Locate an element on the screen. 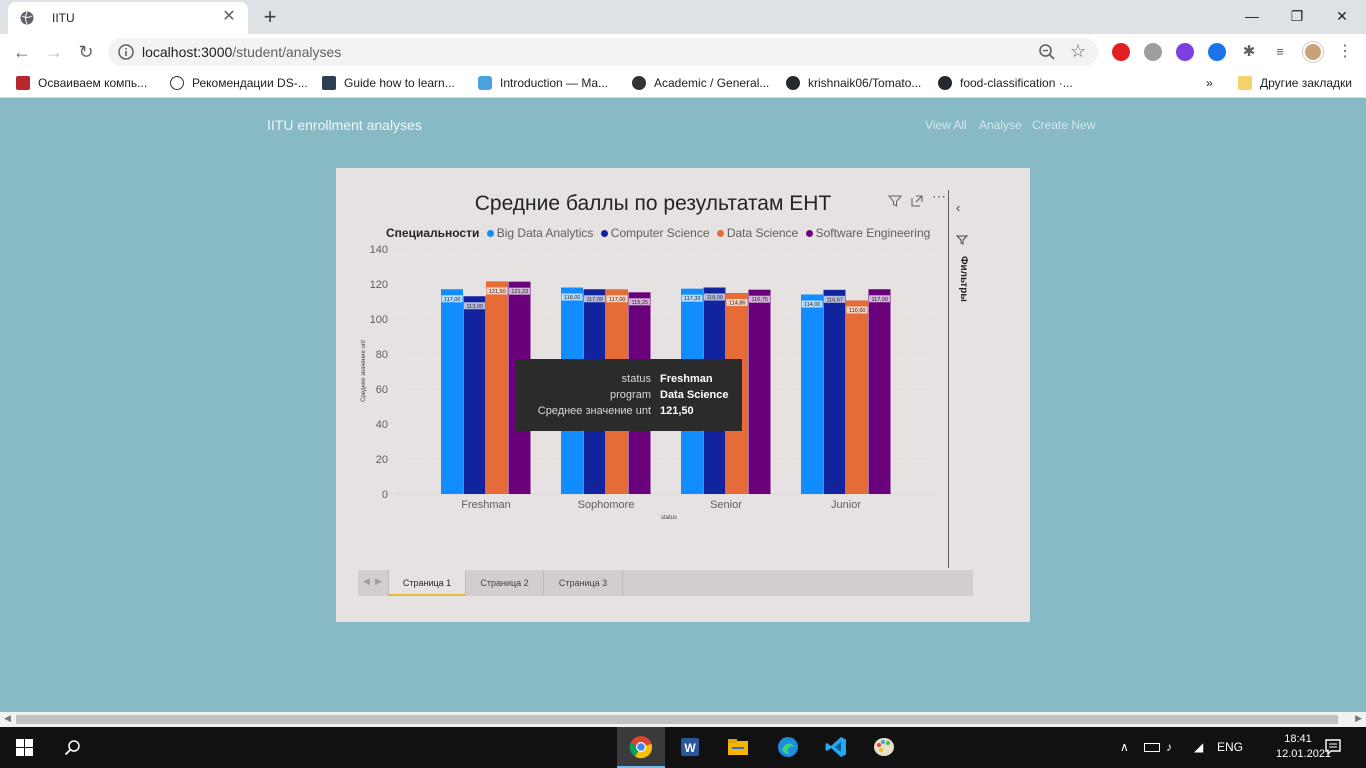 Image resolution: width=1366 pixels, height=768 pixels. word-icon: W is located at coordinates (690, 747).